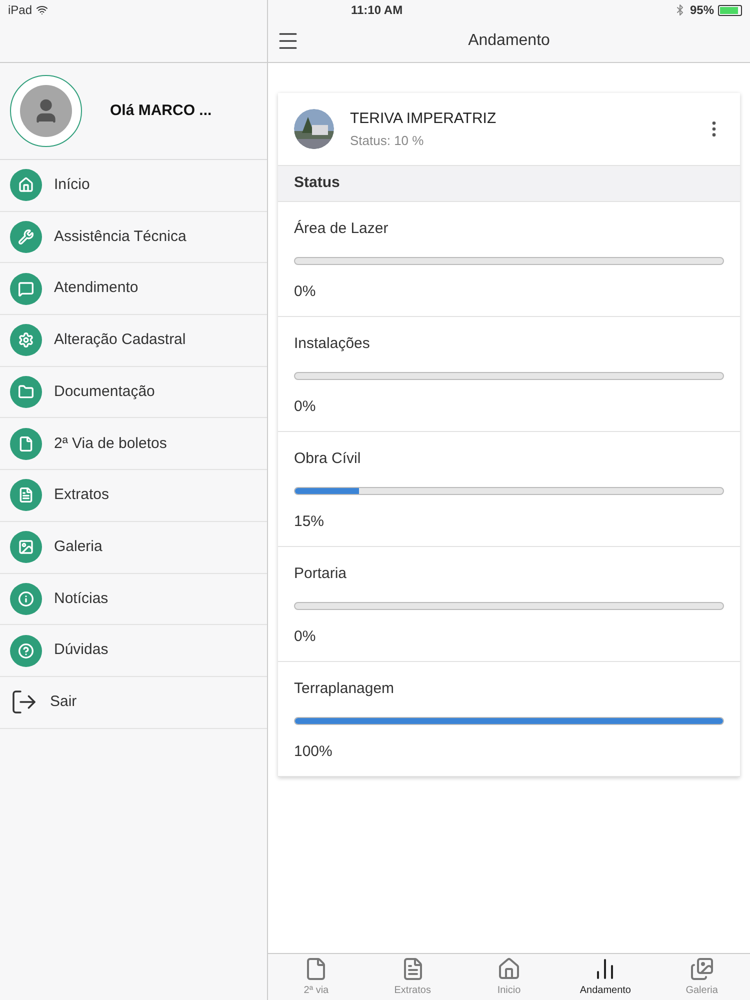  I want to click on battery-percent: 95%, so click(702, 10).